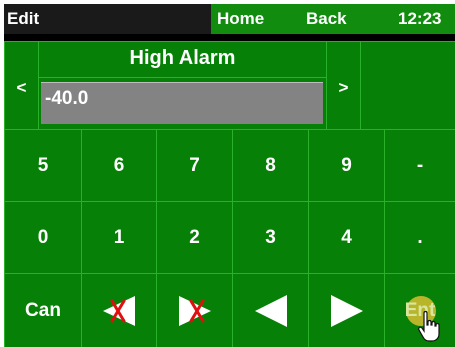 The width and height of the screenshot is (455, 347). I want to click on clock: 12:23, so click(420, 18).